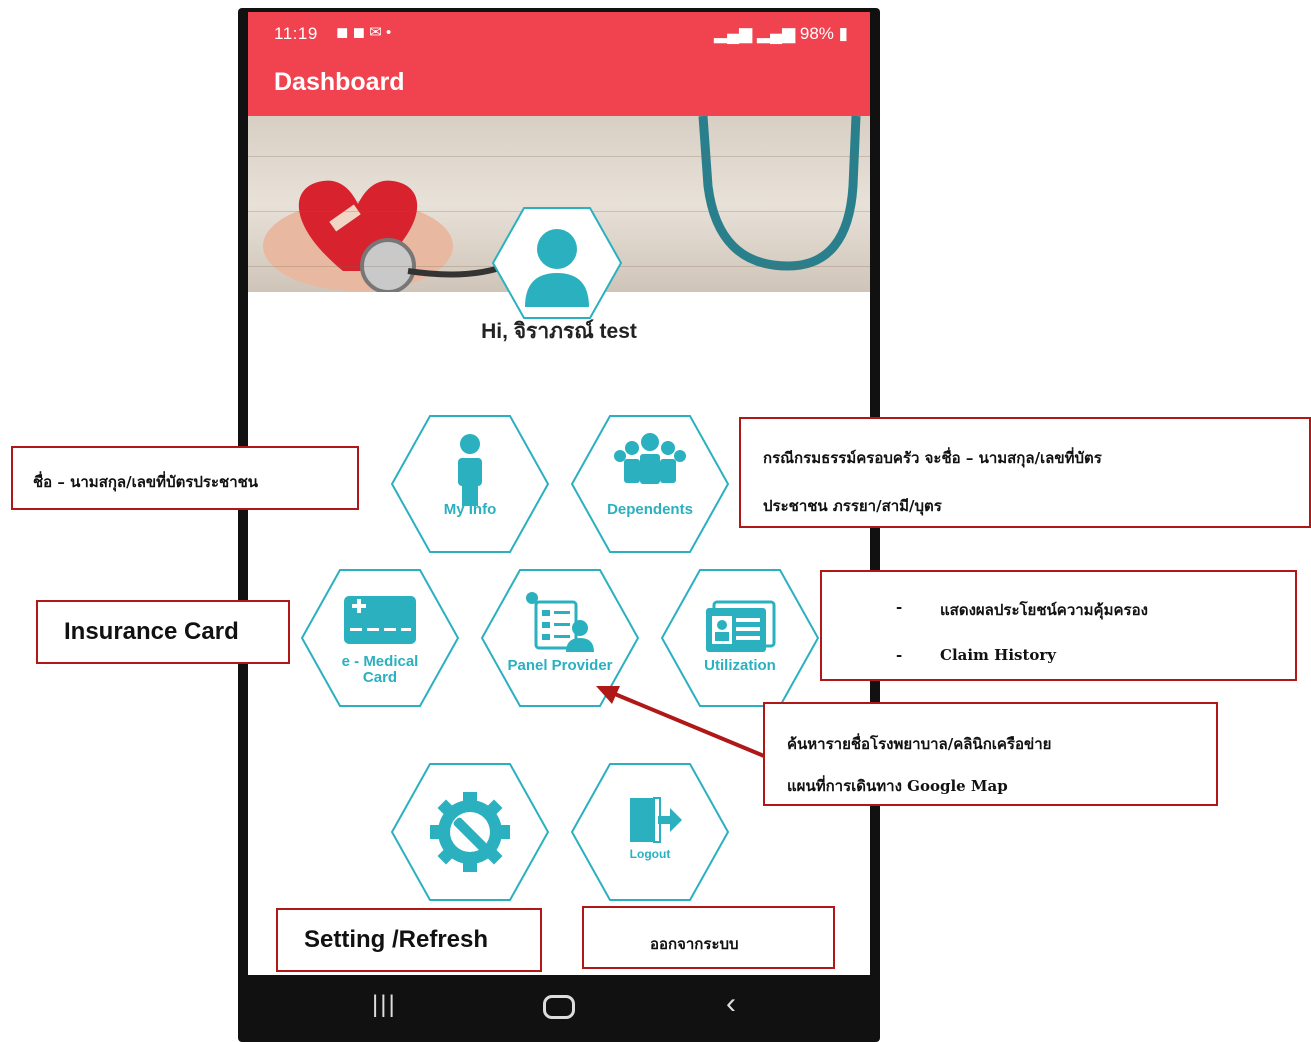  What do you see at coordinates (731, 1004) in the screenshot?
I see `back-icon: ‹` at bounding box center [731, 1004].